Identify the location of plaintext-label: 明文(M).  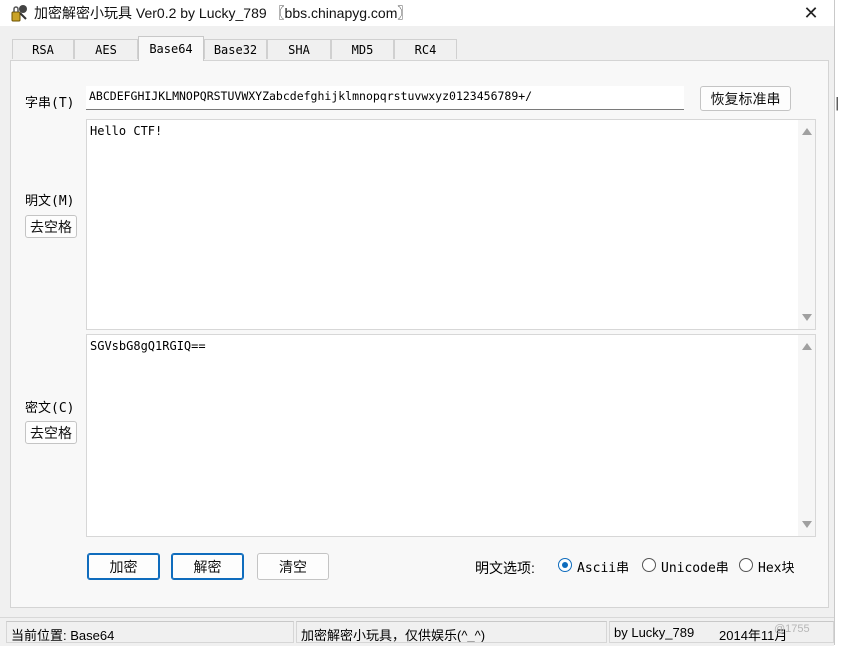
(50, 201).